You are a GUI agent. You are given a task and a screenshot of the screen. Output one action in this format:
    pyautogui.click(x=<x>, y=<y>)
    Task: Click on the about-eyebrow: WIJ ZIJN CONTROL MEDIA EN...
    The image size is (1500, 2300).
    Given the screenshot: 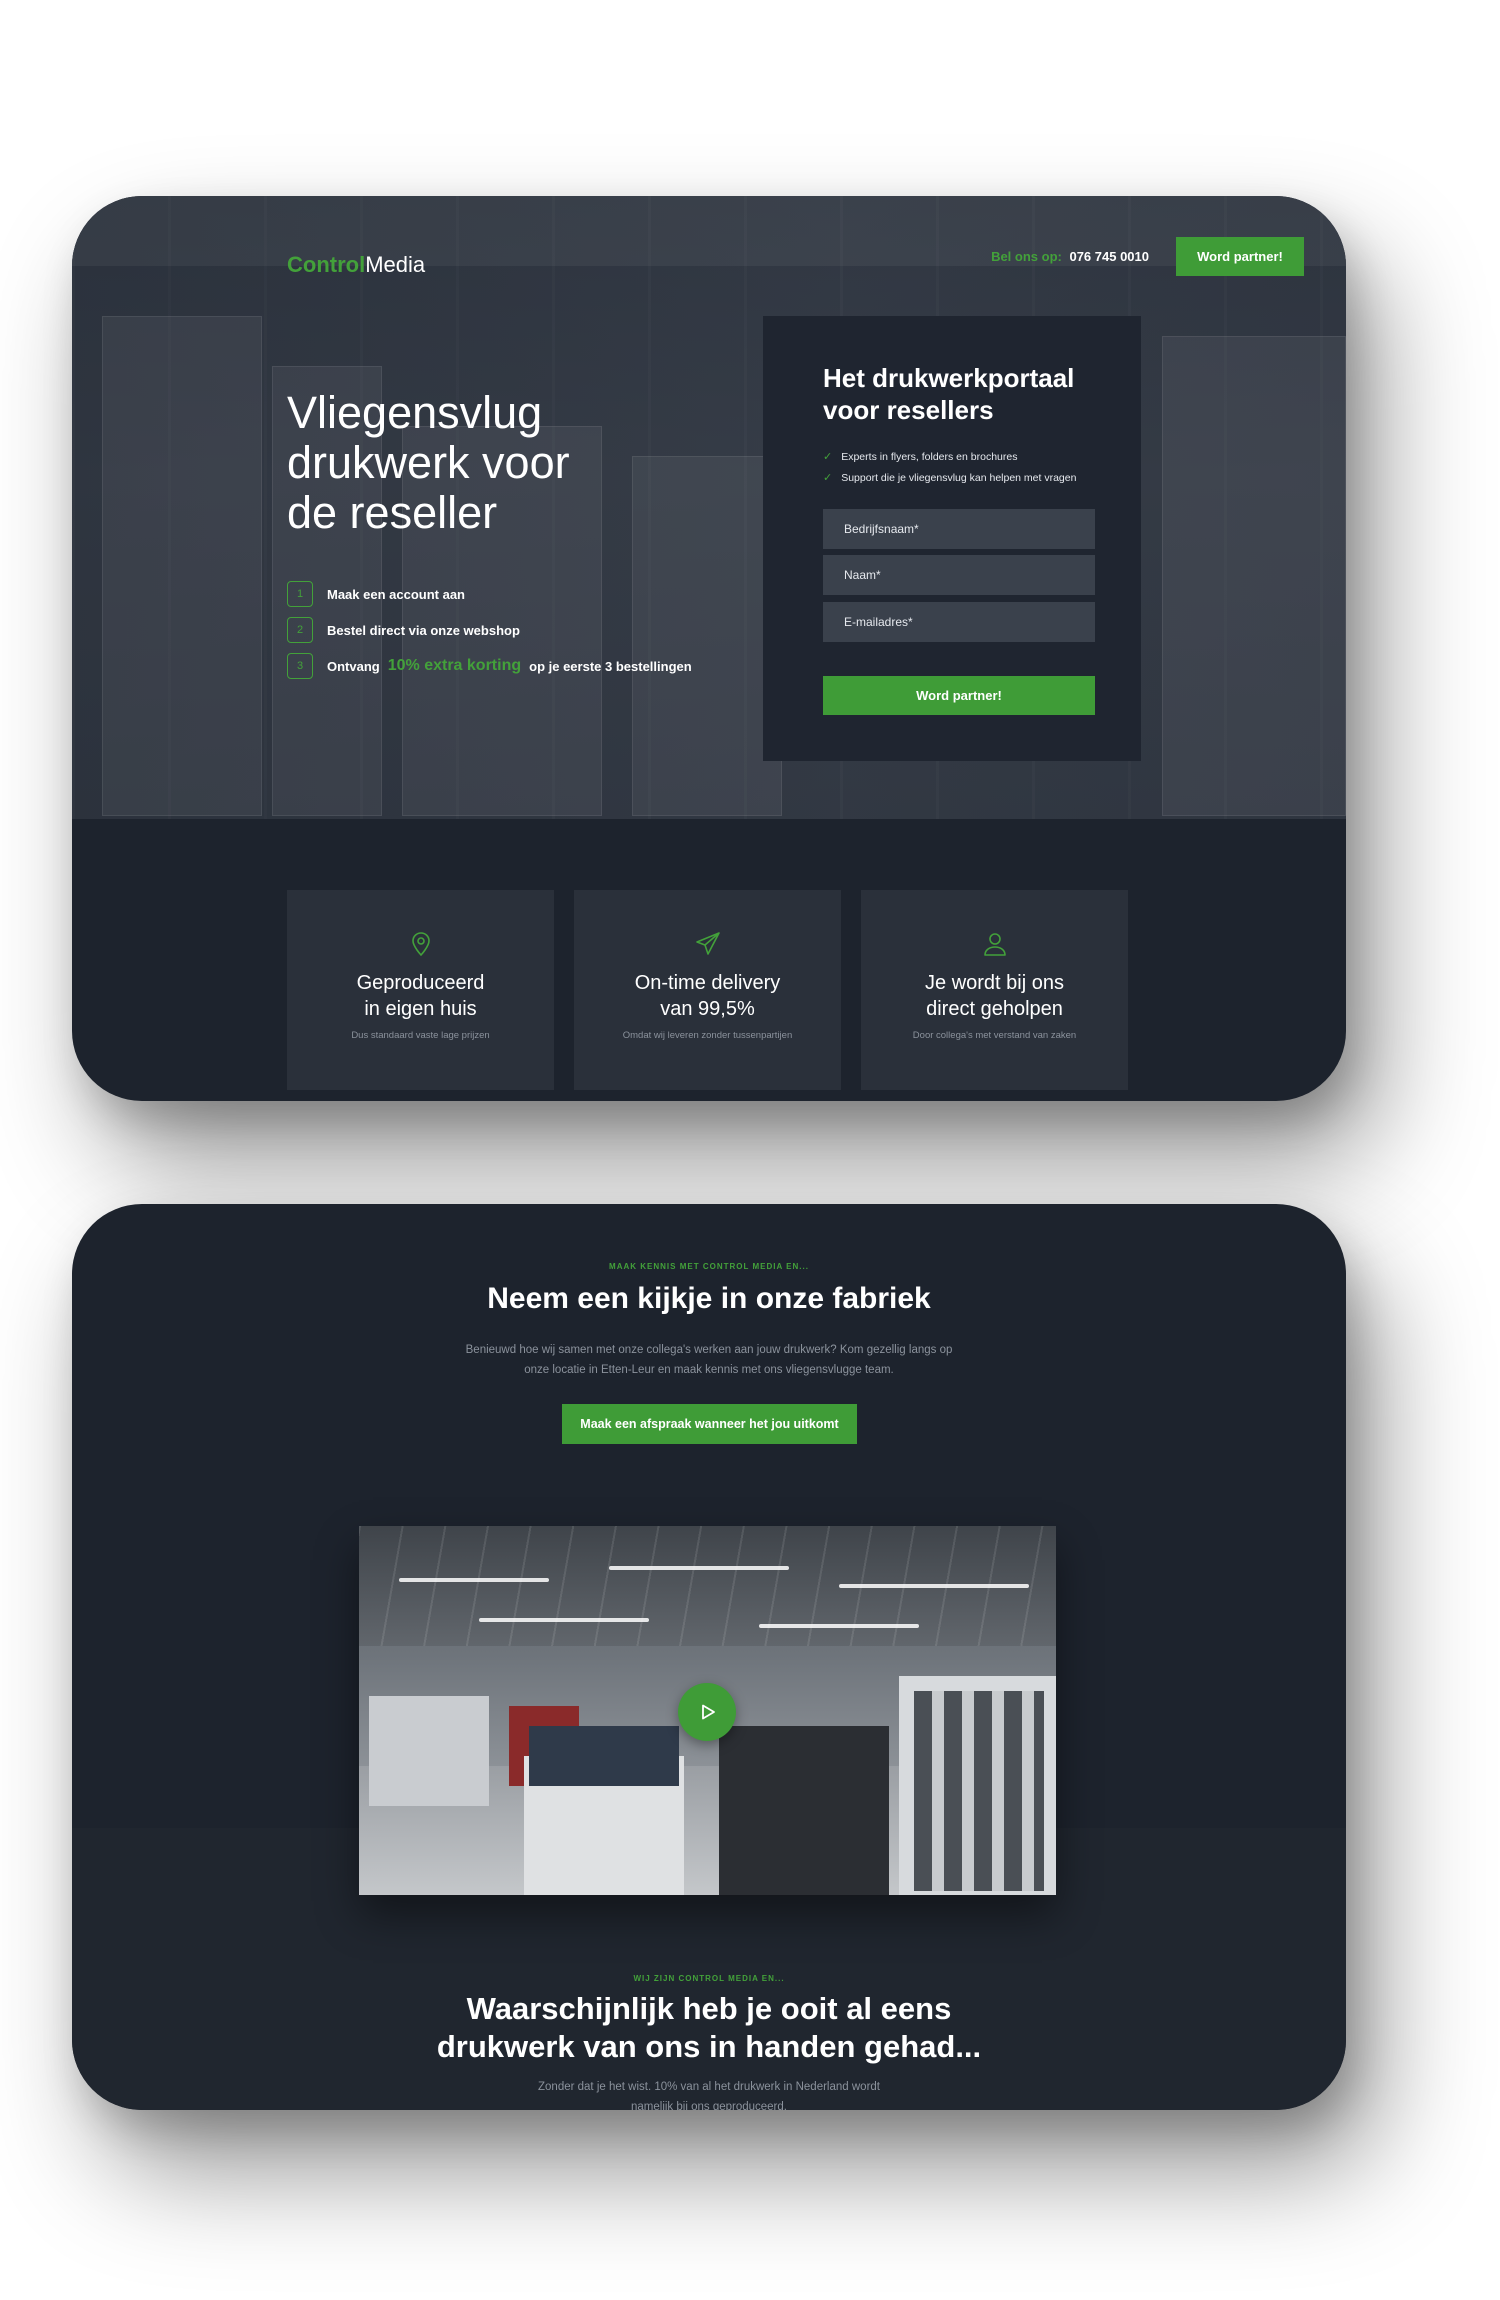 What is the action you would take?
    pyautogui.click(x=709, y=1978)
    